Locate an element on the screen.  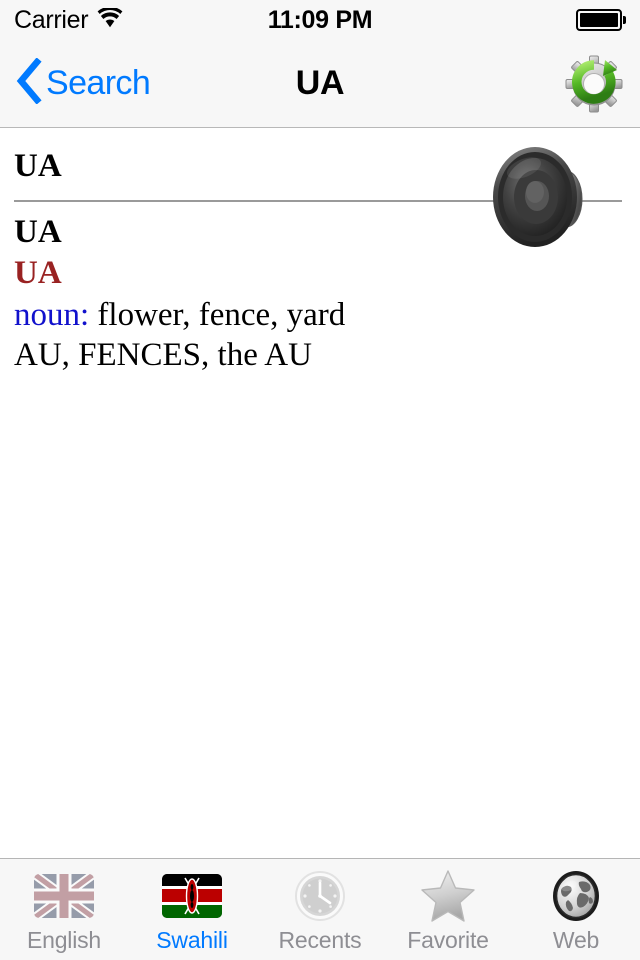
chevron-left-icon is located at coordinates (28, 83).